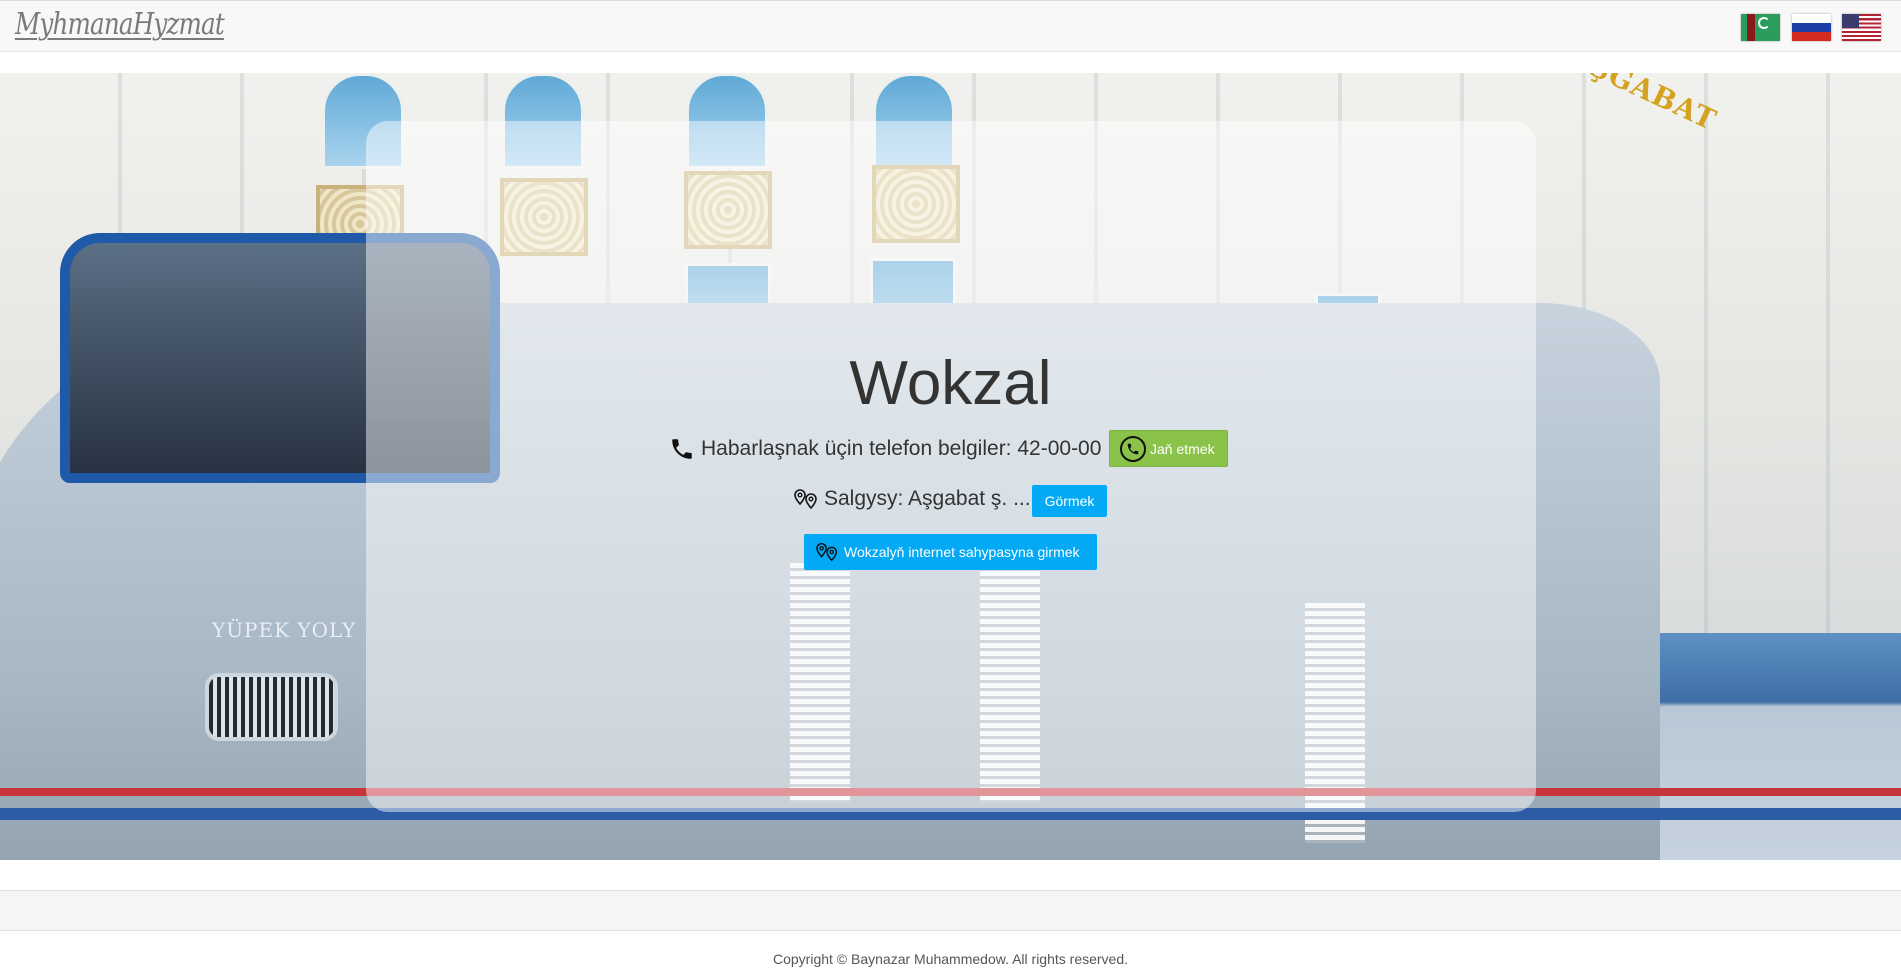 The width and height of the screenshot is (1901, 971). I want to click on call-button-label: Jaň etmek, so click(1182, 448).